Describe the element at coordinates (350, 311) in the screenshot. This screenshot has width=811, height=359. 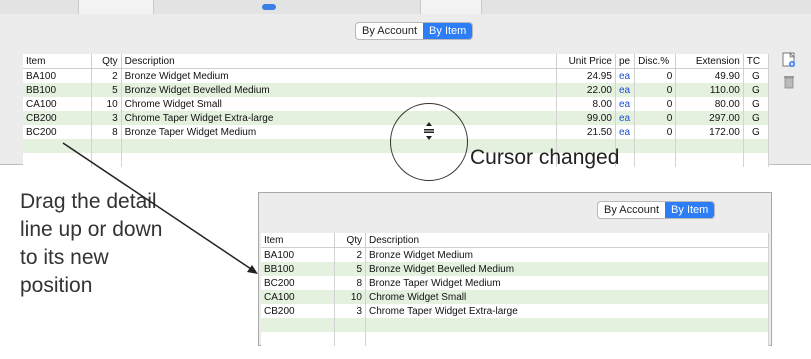
I see `cell-qty: 3` at that location.